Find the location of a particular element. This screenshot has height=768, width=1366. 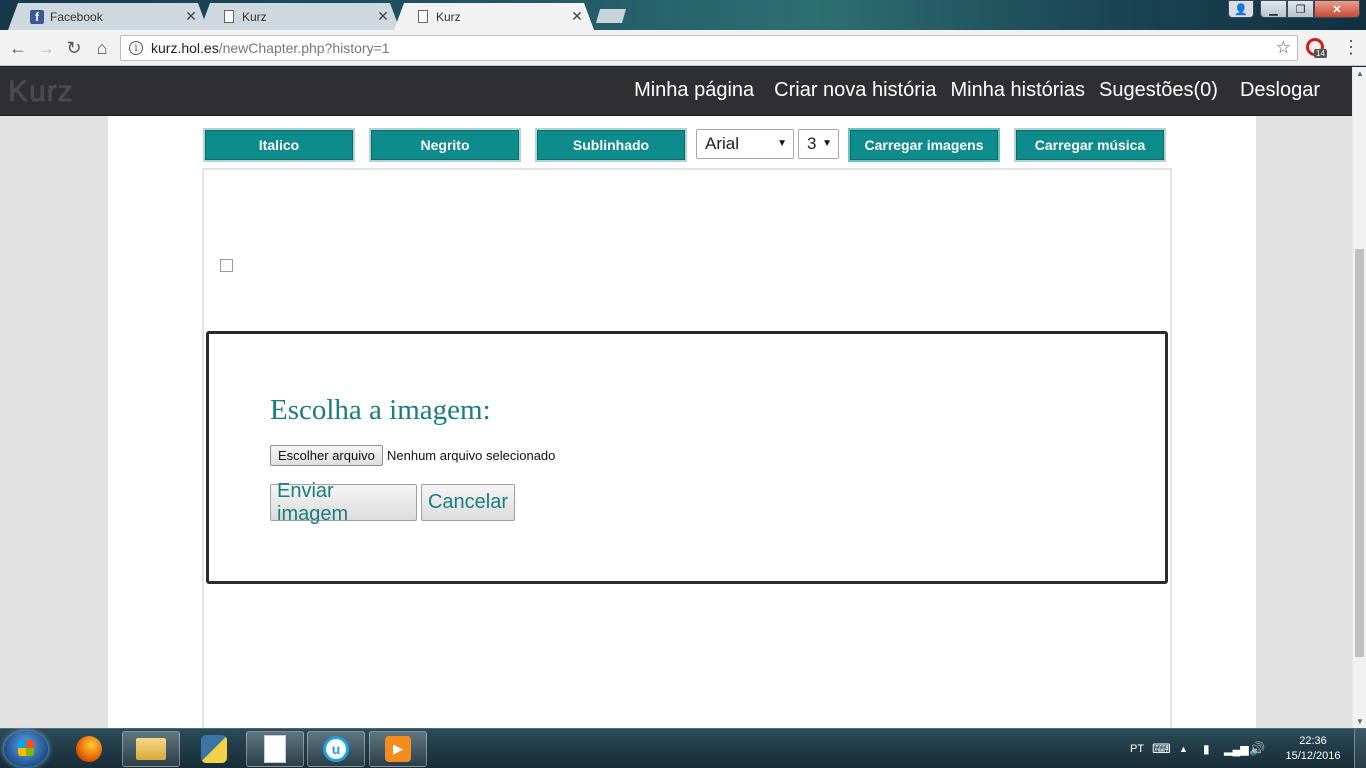

windows-logo-icon is located at coordinates (26, 748).